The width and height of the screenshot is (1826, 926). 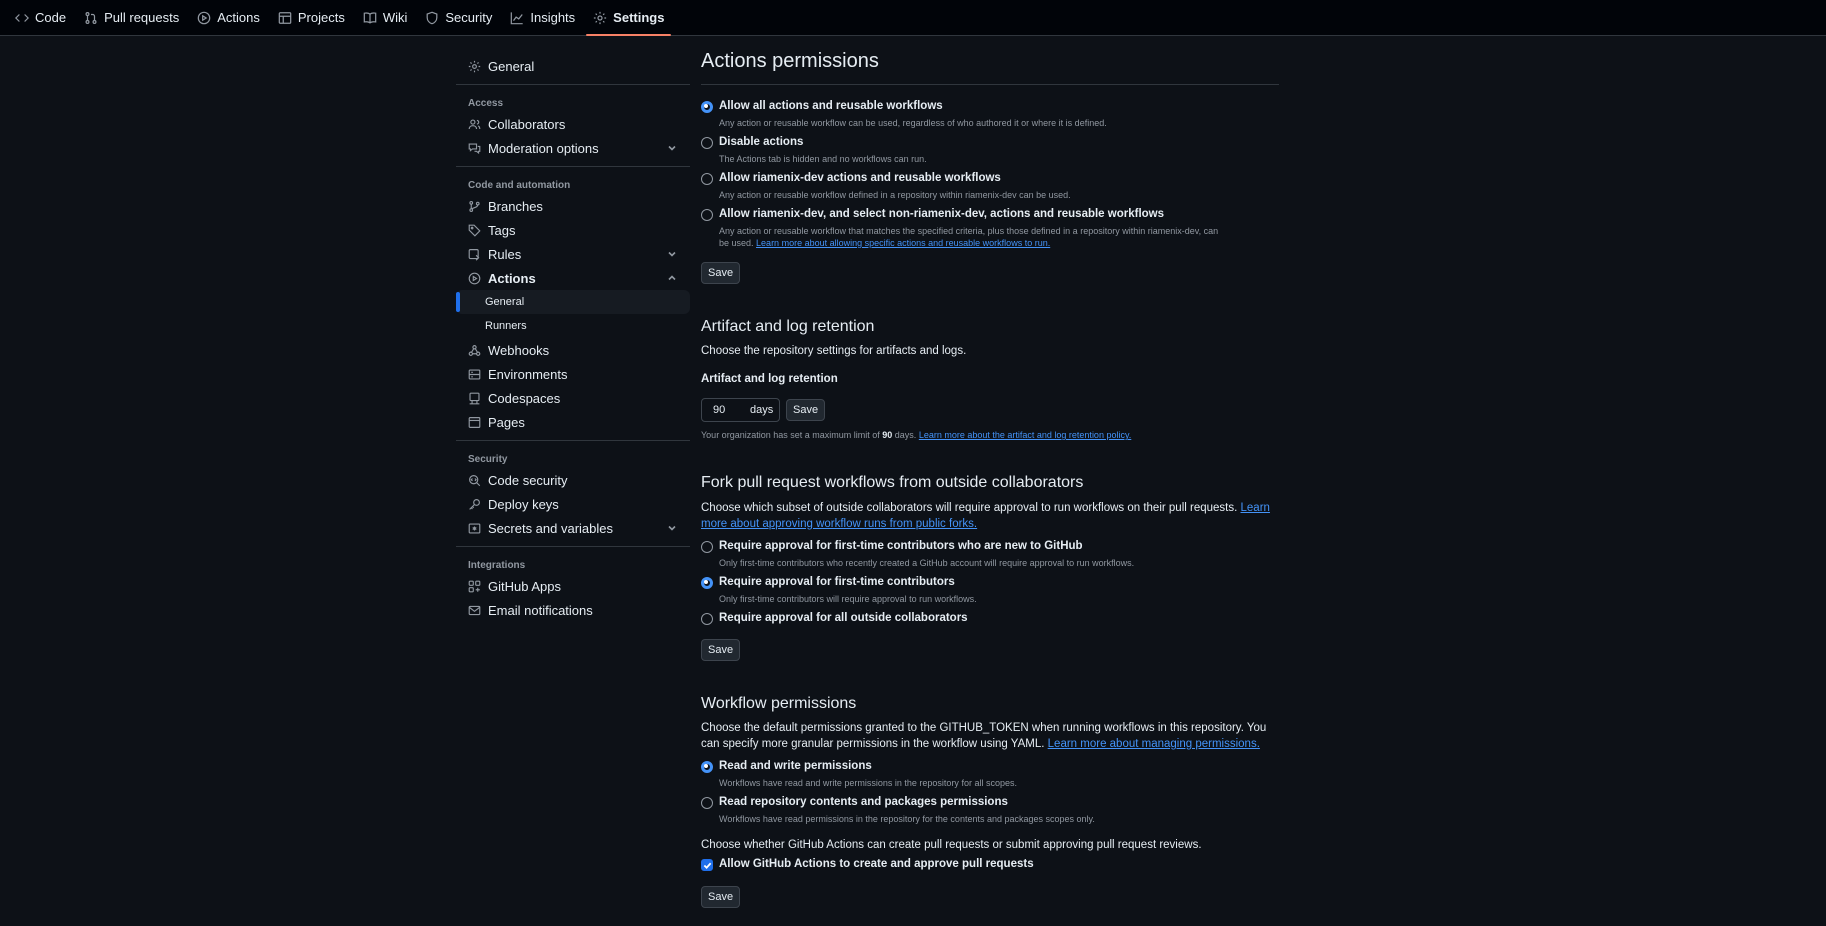 What do you see at coordinates (573, 278) in the screenshot?
I see `sidebar-item-actions: Actions` at bounding box center [573, 278].